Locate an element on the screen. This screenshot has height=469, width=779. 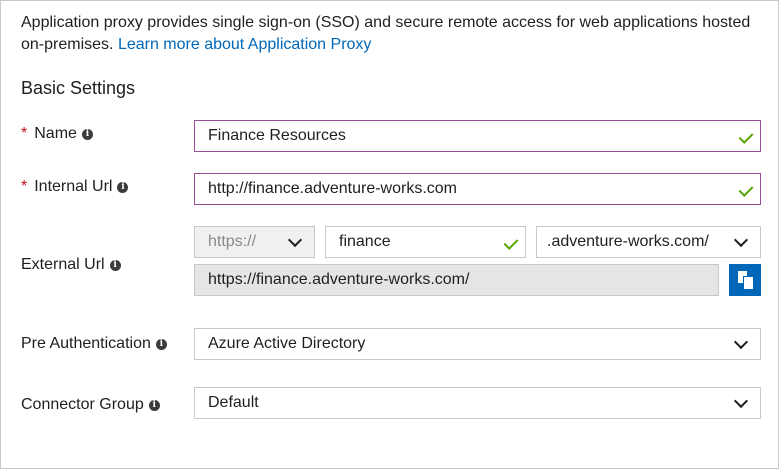
copy-button is located at coordinates (745, 280).